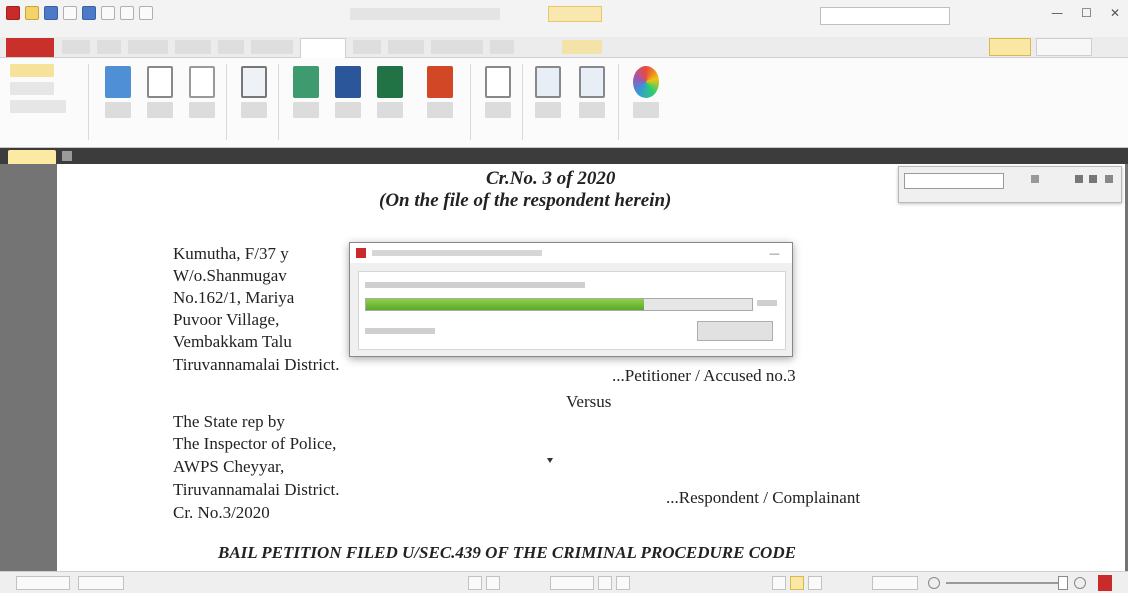  Describe the element at coordinates (1010, 47) in the screenshot. I see `find-button` at that location.